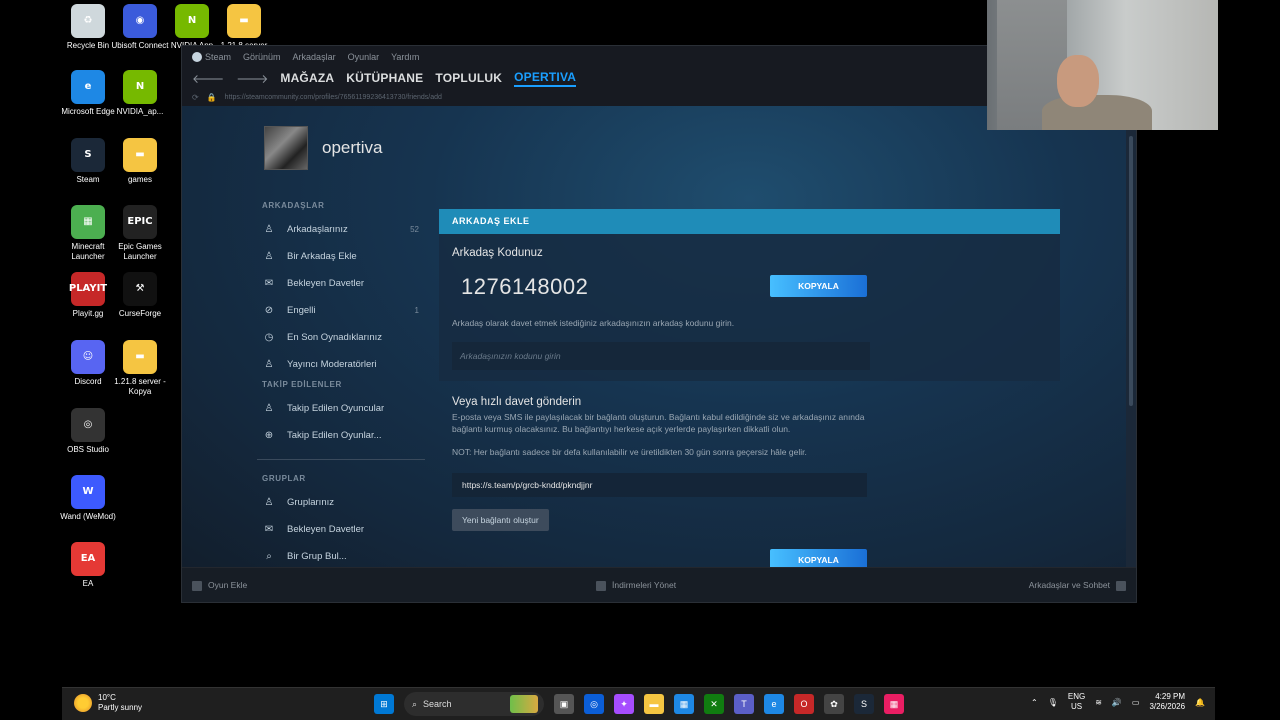  Describe the element at coordinates (1167, 702) in the screenshot. I see `clock: 4:29 PM 3/26/2026` at that location.